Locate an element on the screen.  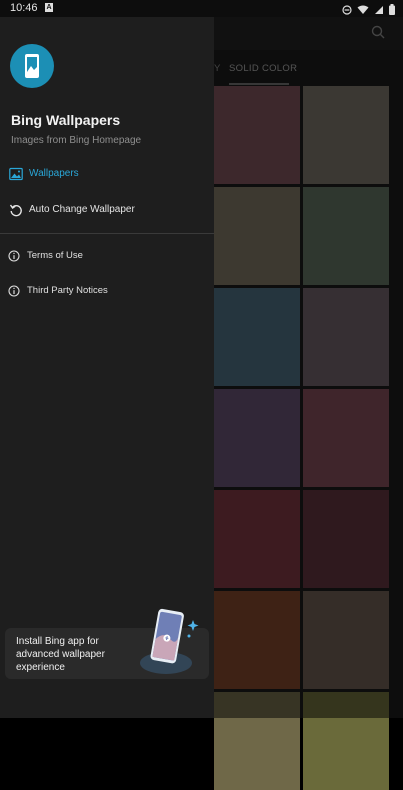
do-not-disturb-icon is located at coordinates (347, 11).